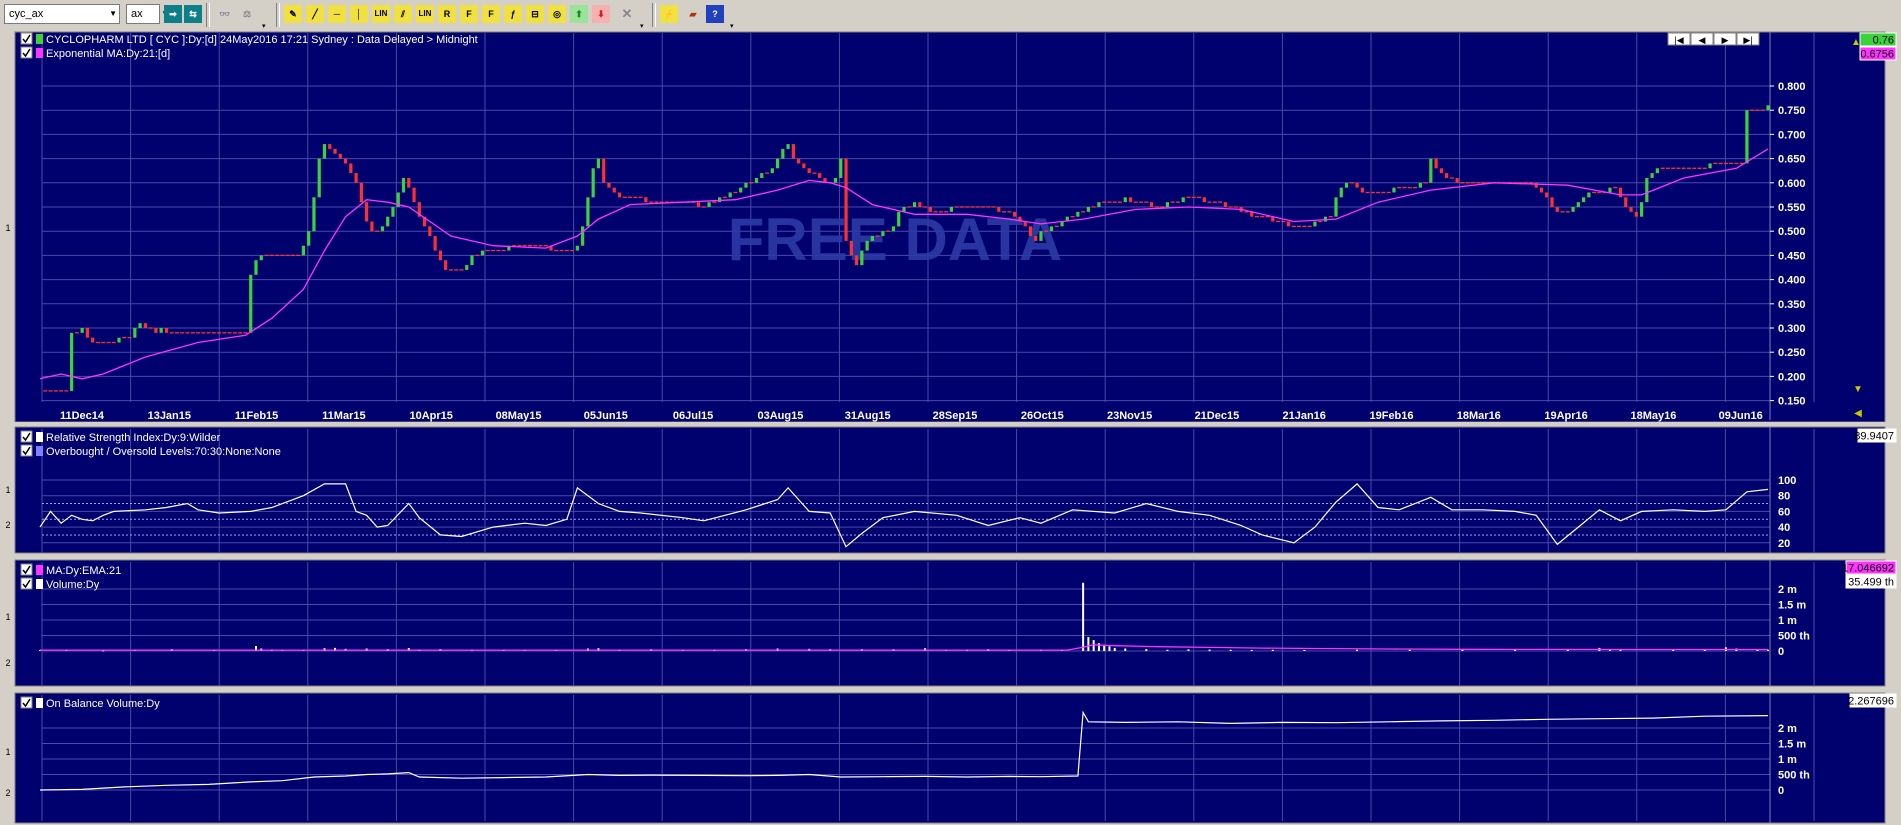  What do you see at coordinates (469, 14) in the screenshot?
I see `f-tool-icon: F` at bounding box center [469, 14].